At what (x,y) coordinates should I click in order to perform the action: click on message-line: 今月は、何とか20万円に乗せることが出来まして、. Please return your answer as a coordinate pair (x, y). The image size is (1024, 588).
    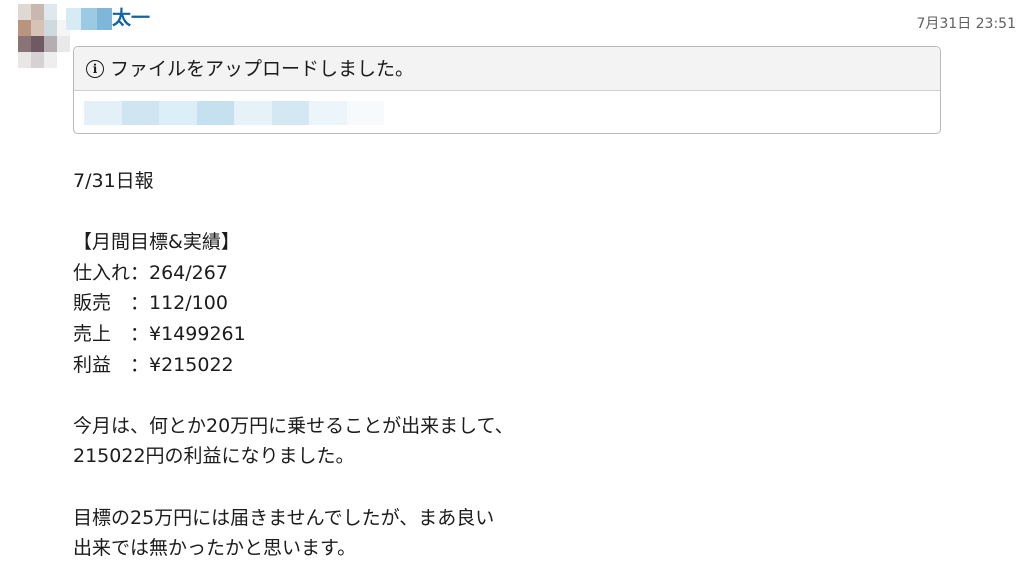
    Looking at the image, I should click on (293, 425).